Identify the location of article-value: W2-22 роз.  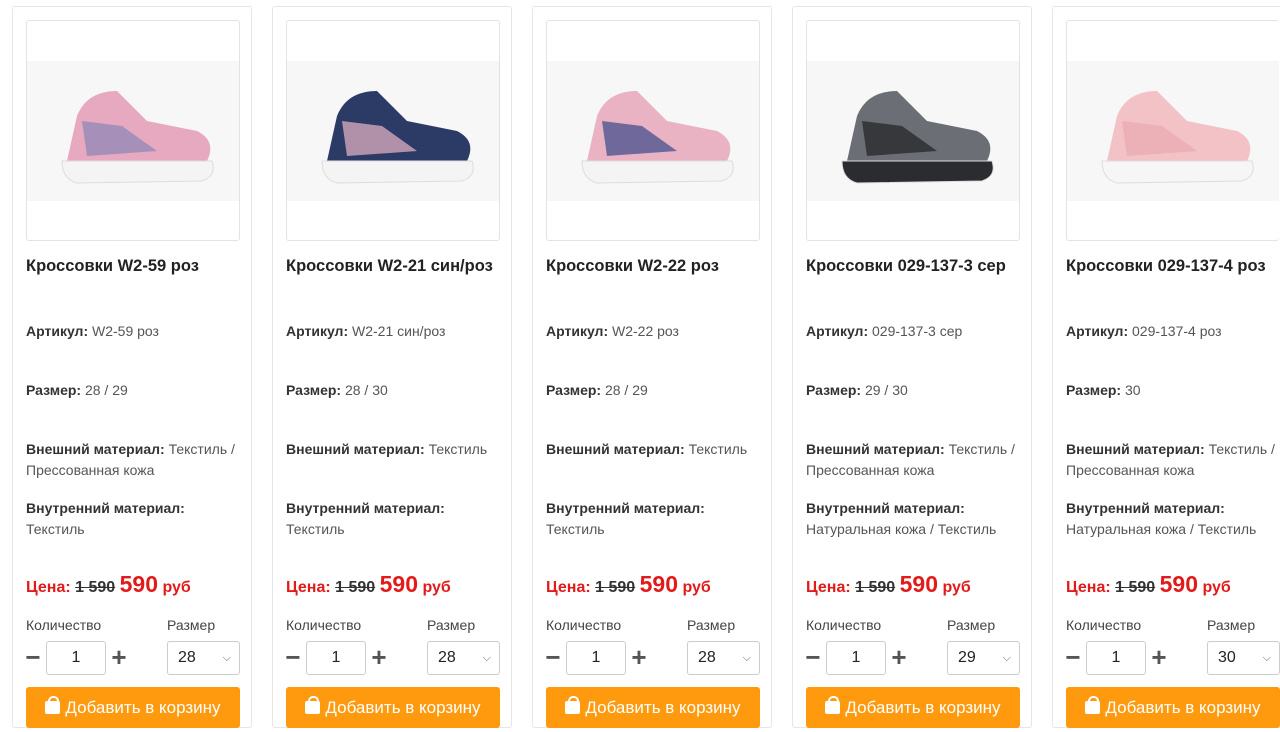
(645, 331).